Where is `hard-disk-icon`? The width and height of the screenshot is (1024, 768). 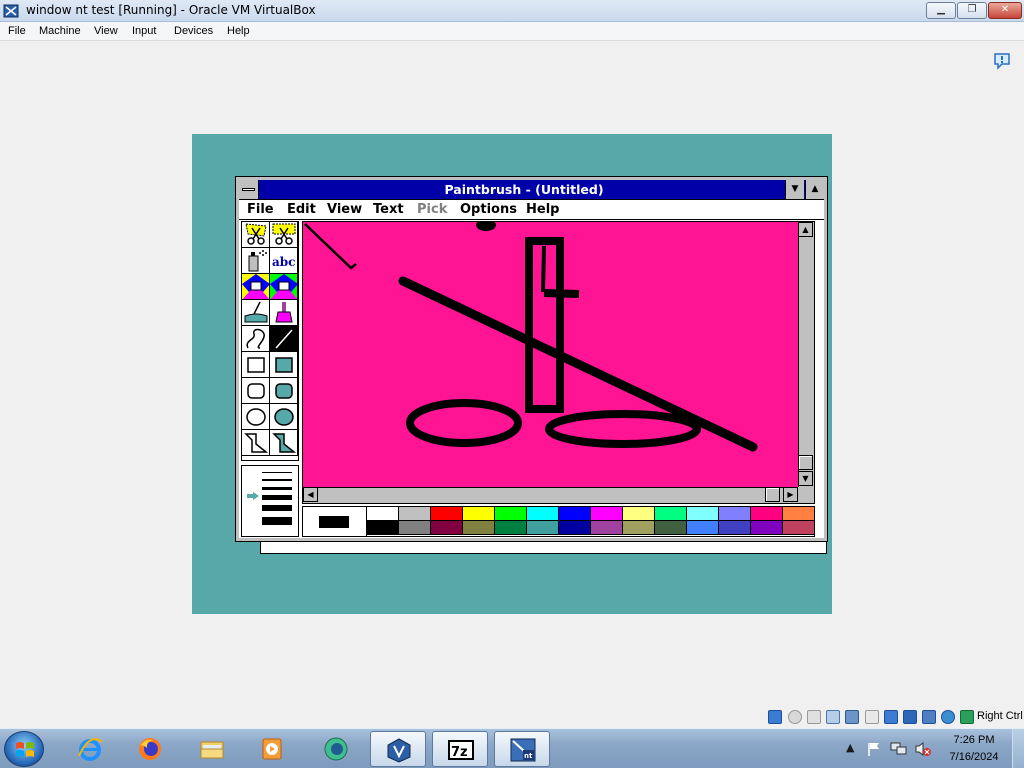 hard-disk-icon is located at coordinates (775, 717).